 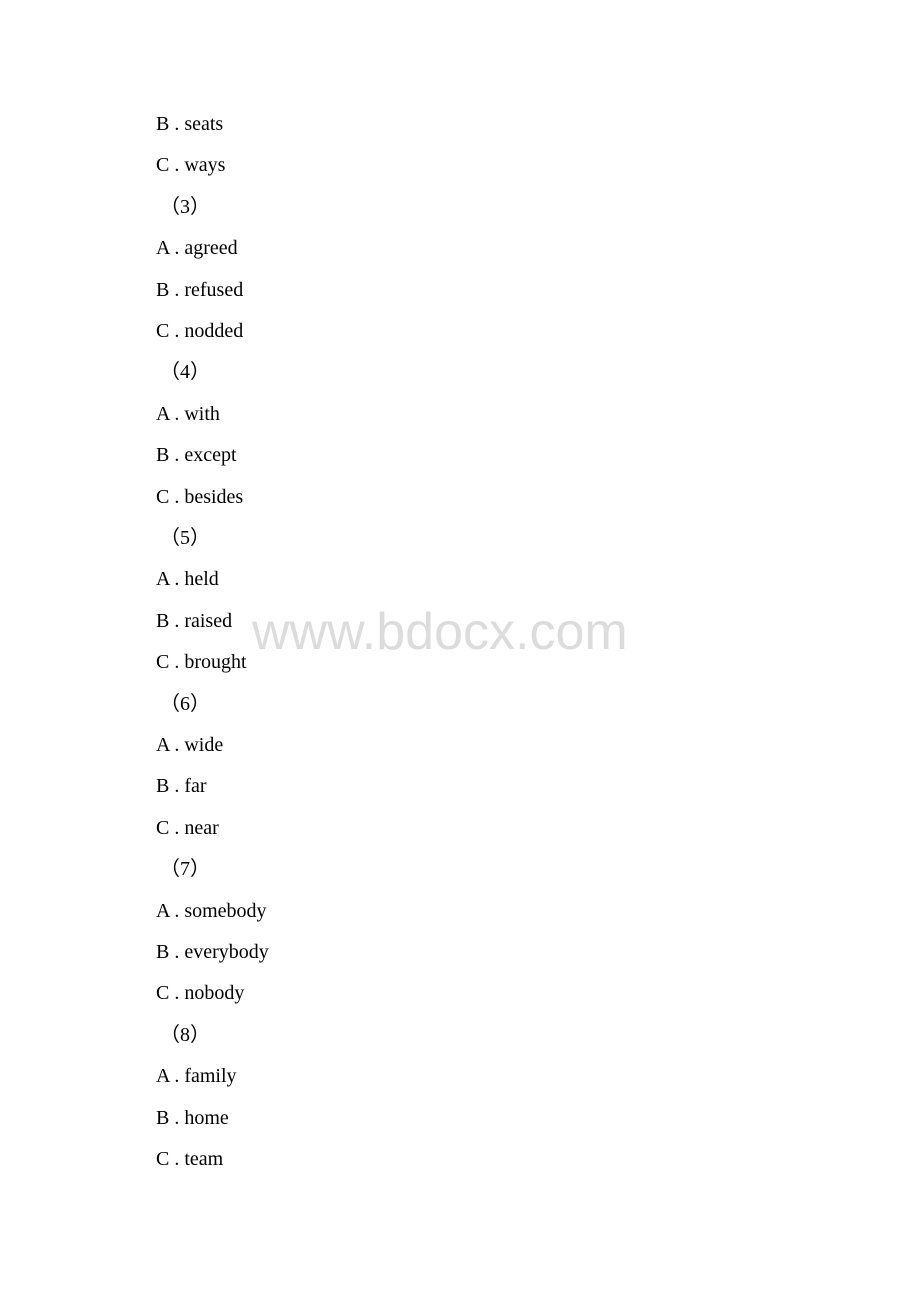 I want to click on question-number: （4）, so click(x=185, y=372).